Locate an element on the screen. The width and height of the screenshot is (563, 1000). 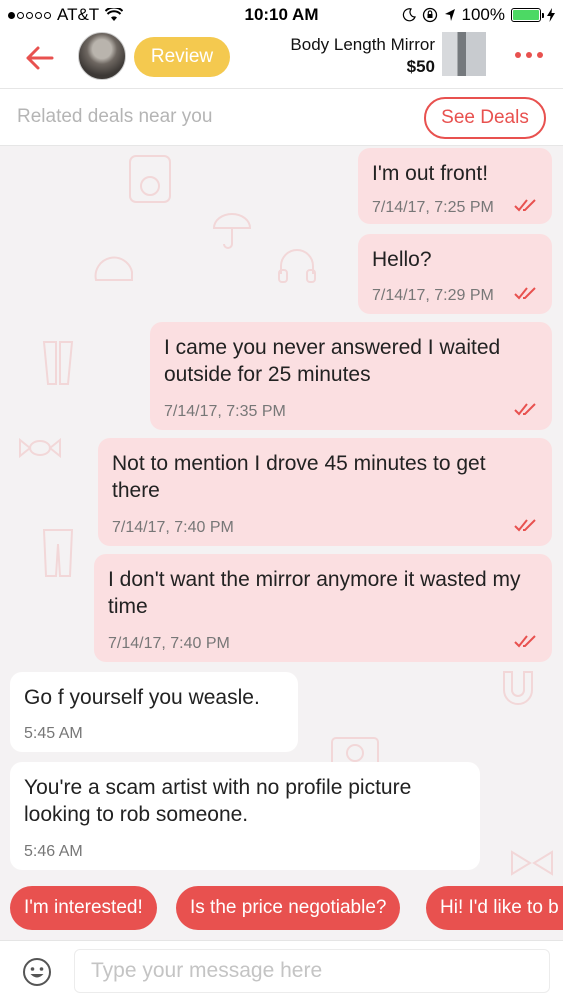
message-time: 5:45 AM is located at coordinates (53, 733).